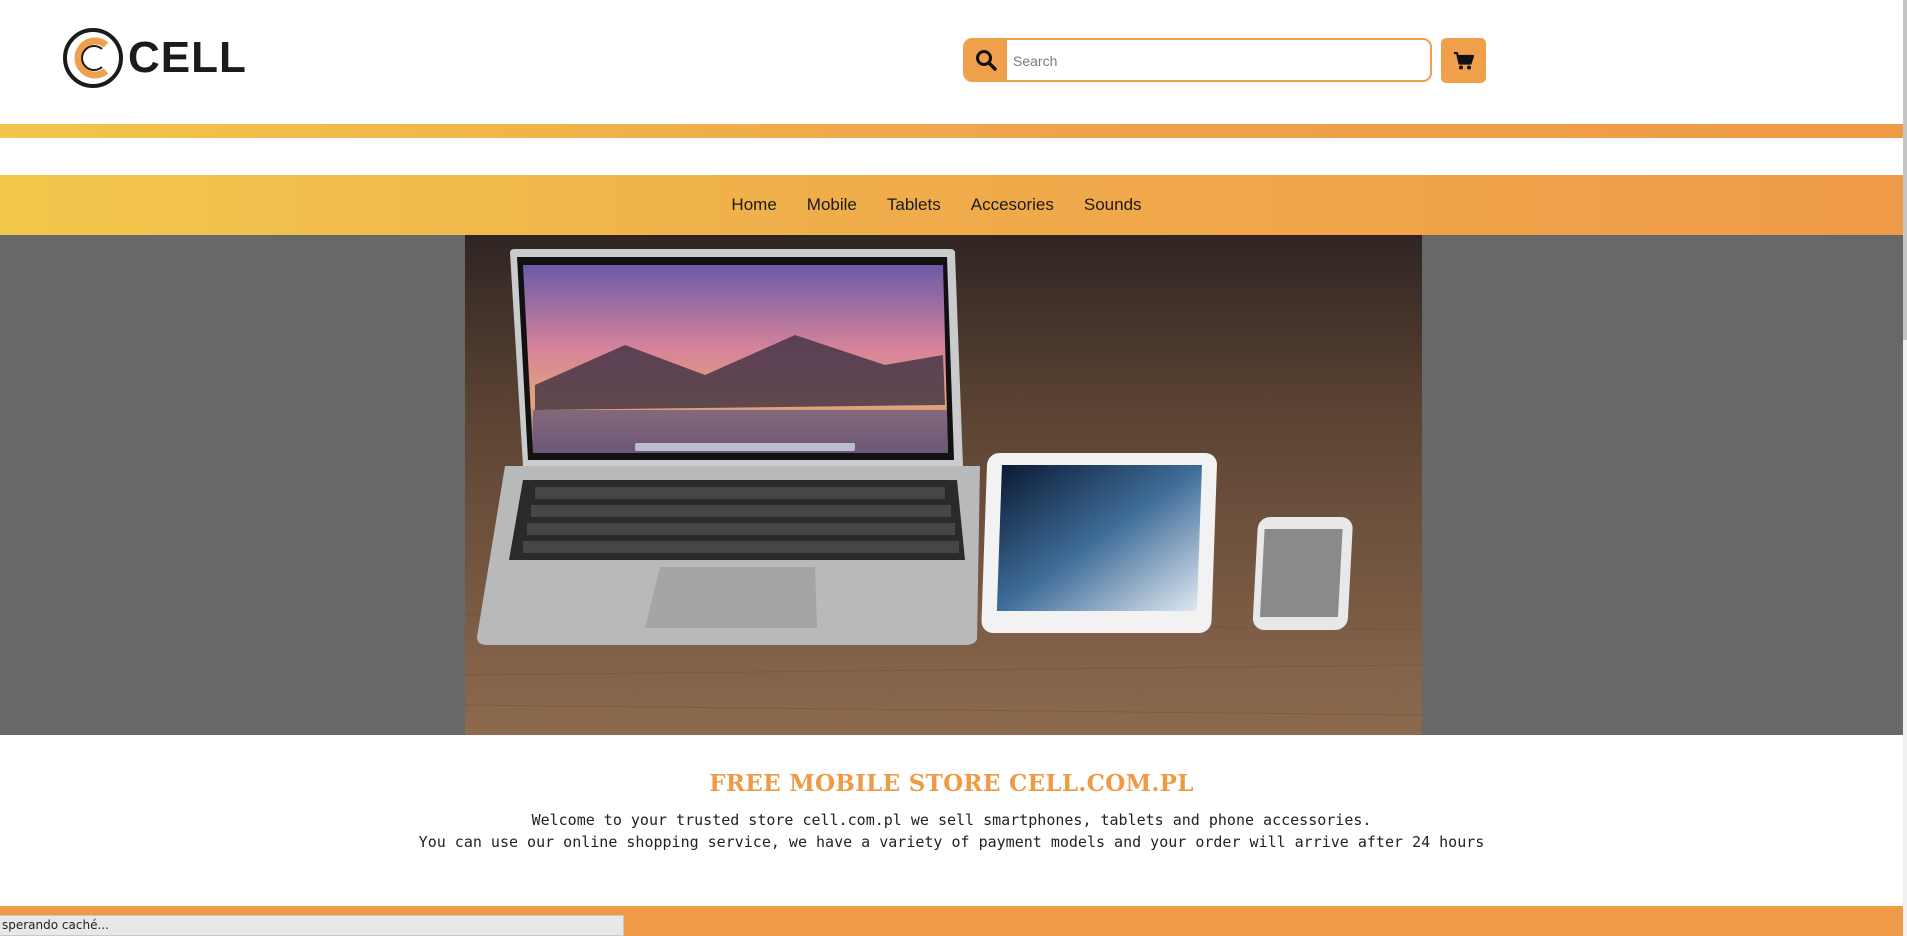 The image size is (1907, 936). Describe the element at coordinates (753, 205) in the screenshot. I see `nav-item-home: Home` at that location.